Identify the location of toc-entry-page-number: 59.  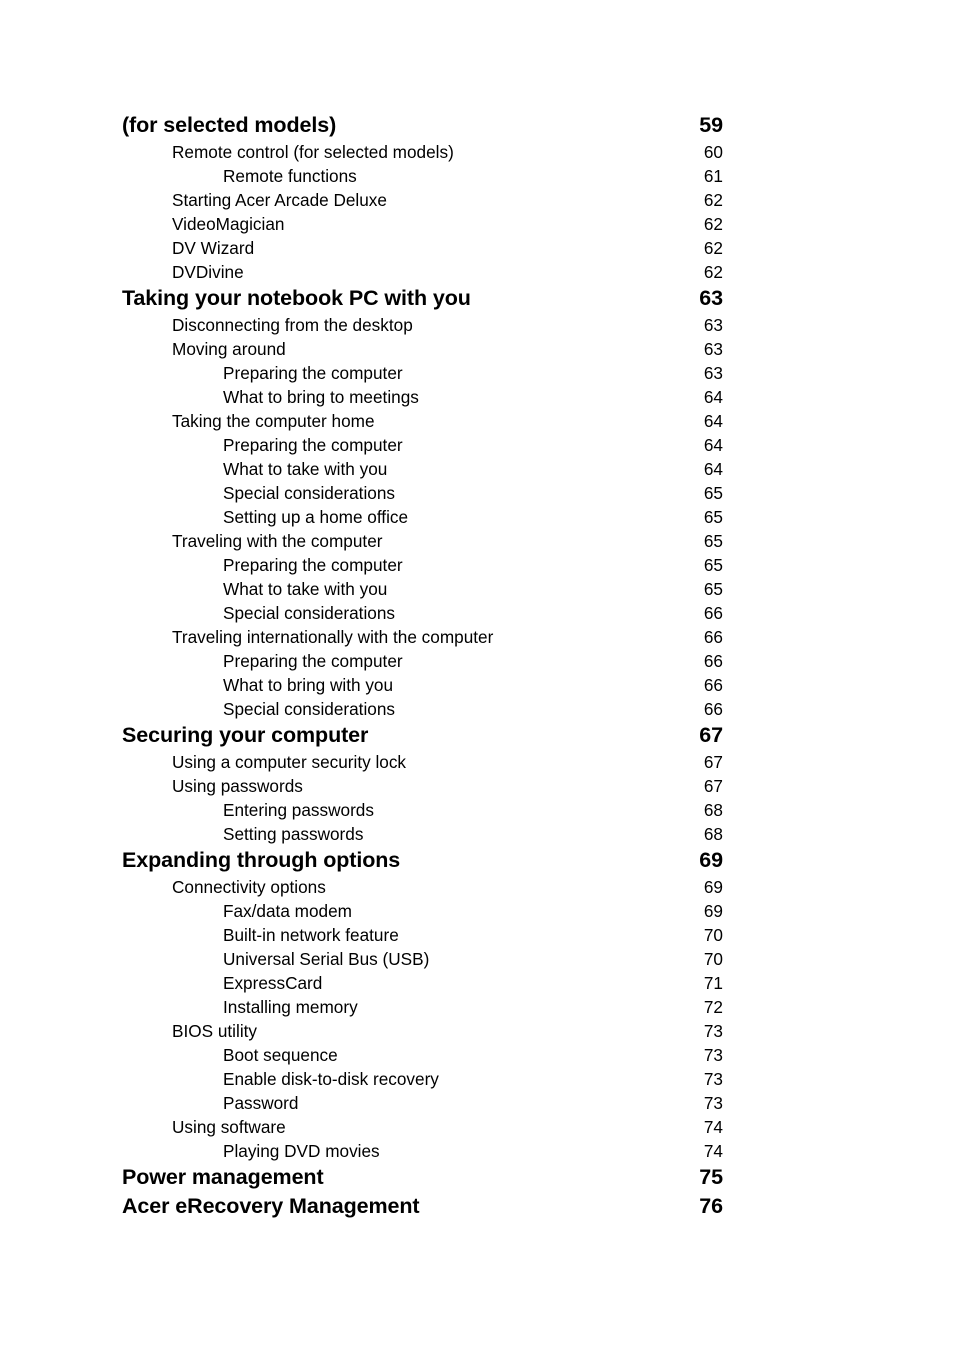
(711, 125).